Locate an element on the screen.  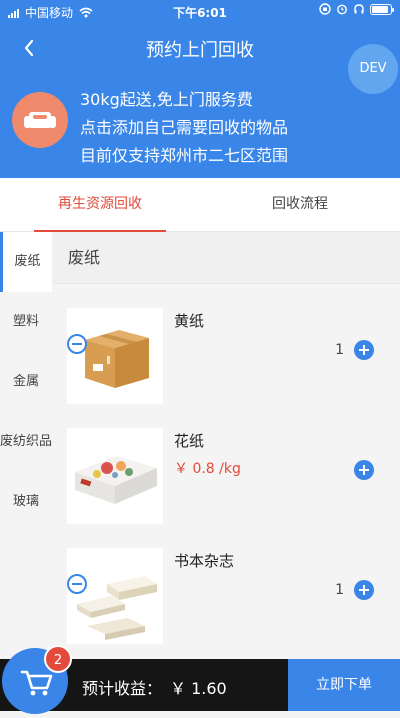
product-name: 书本杂志 is located at coordinates (204, 561).